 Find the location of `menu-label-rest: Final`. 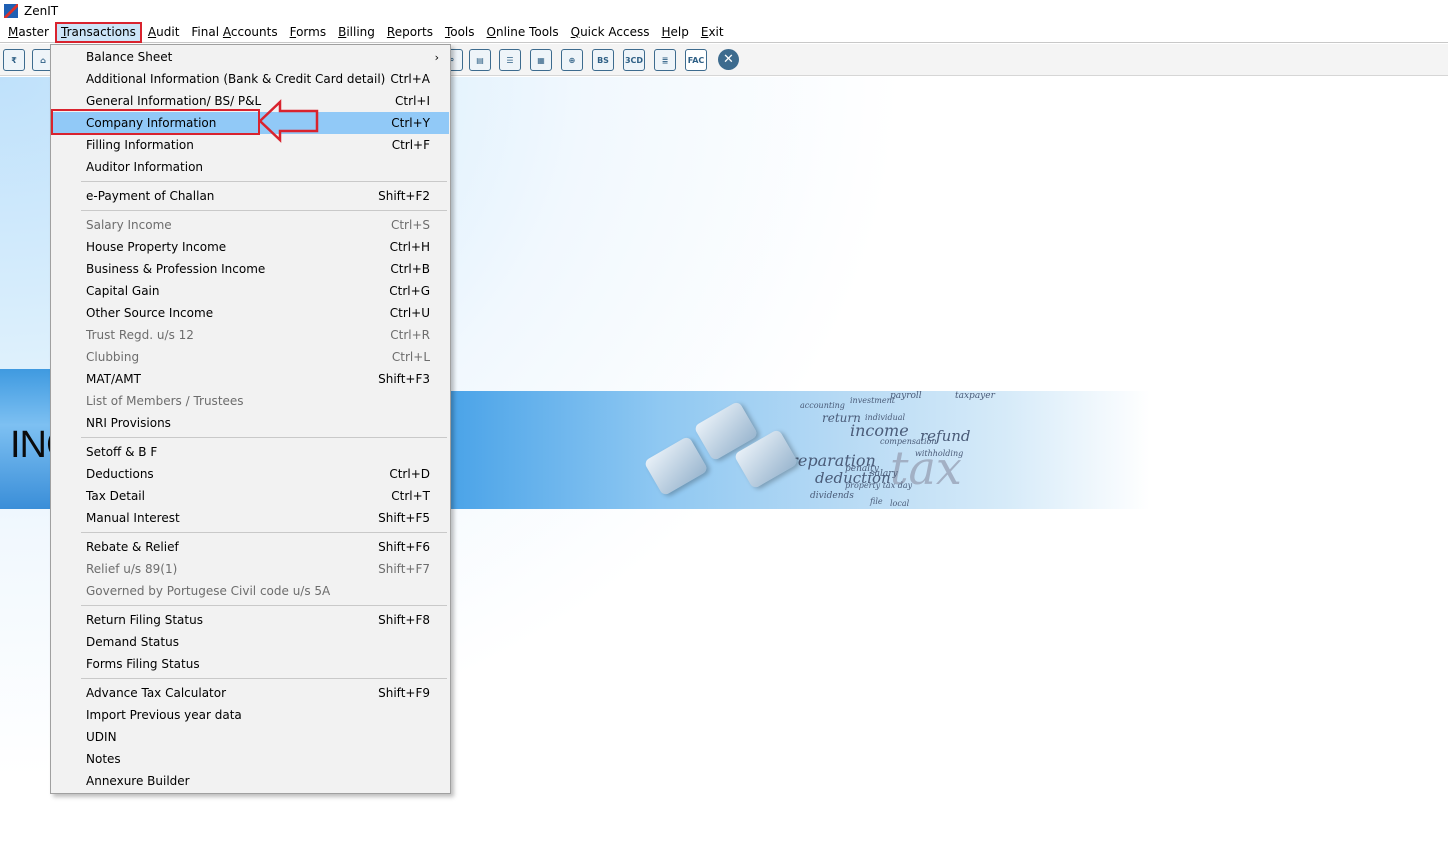

menu-label-rest: Final is located at coordinates (207, 31).